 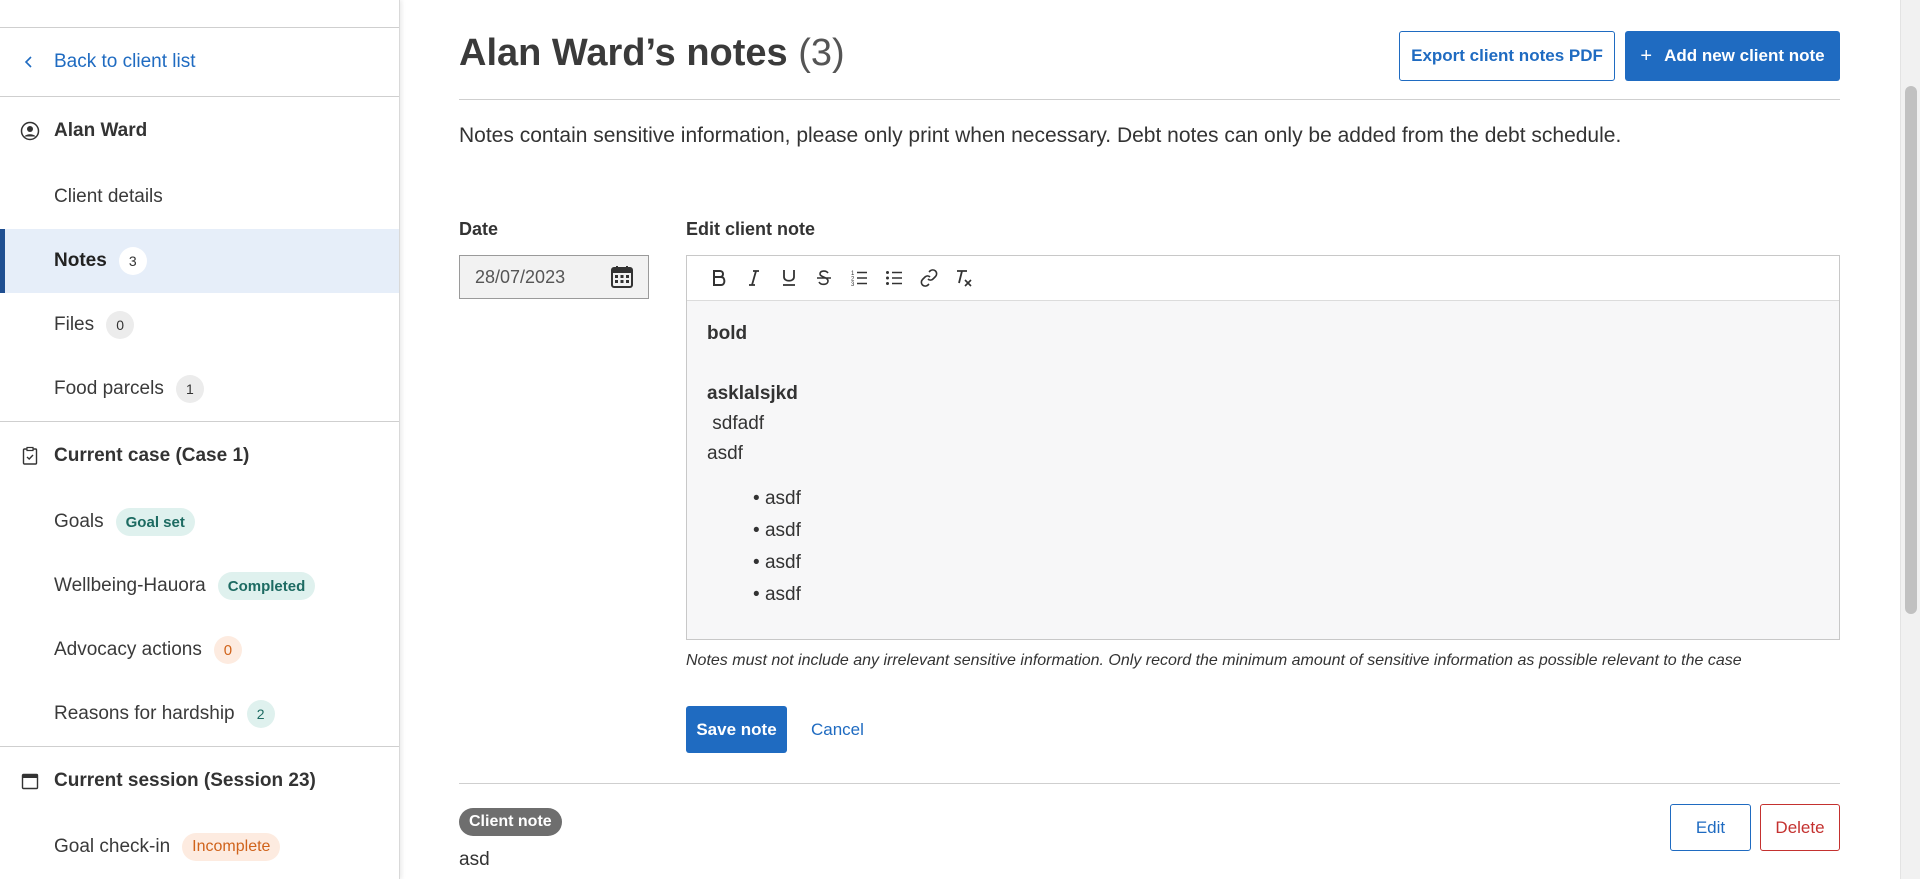 I want to click on calendar-icon, so click(x=30, y=781).